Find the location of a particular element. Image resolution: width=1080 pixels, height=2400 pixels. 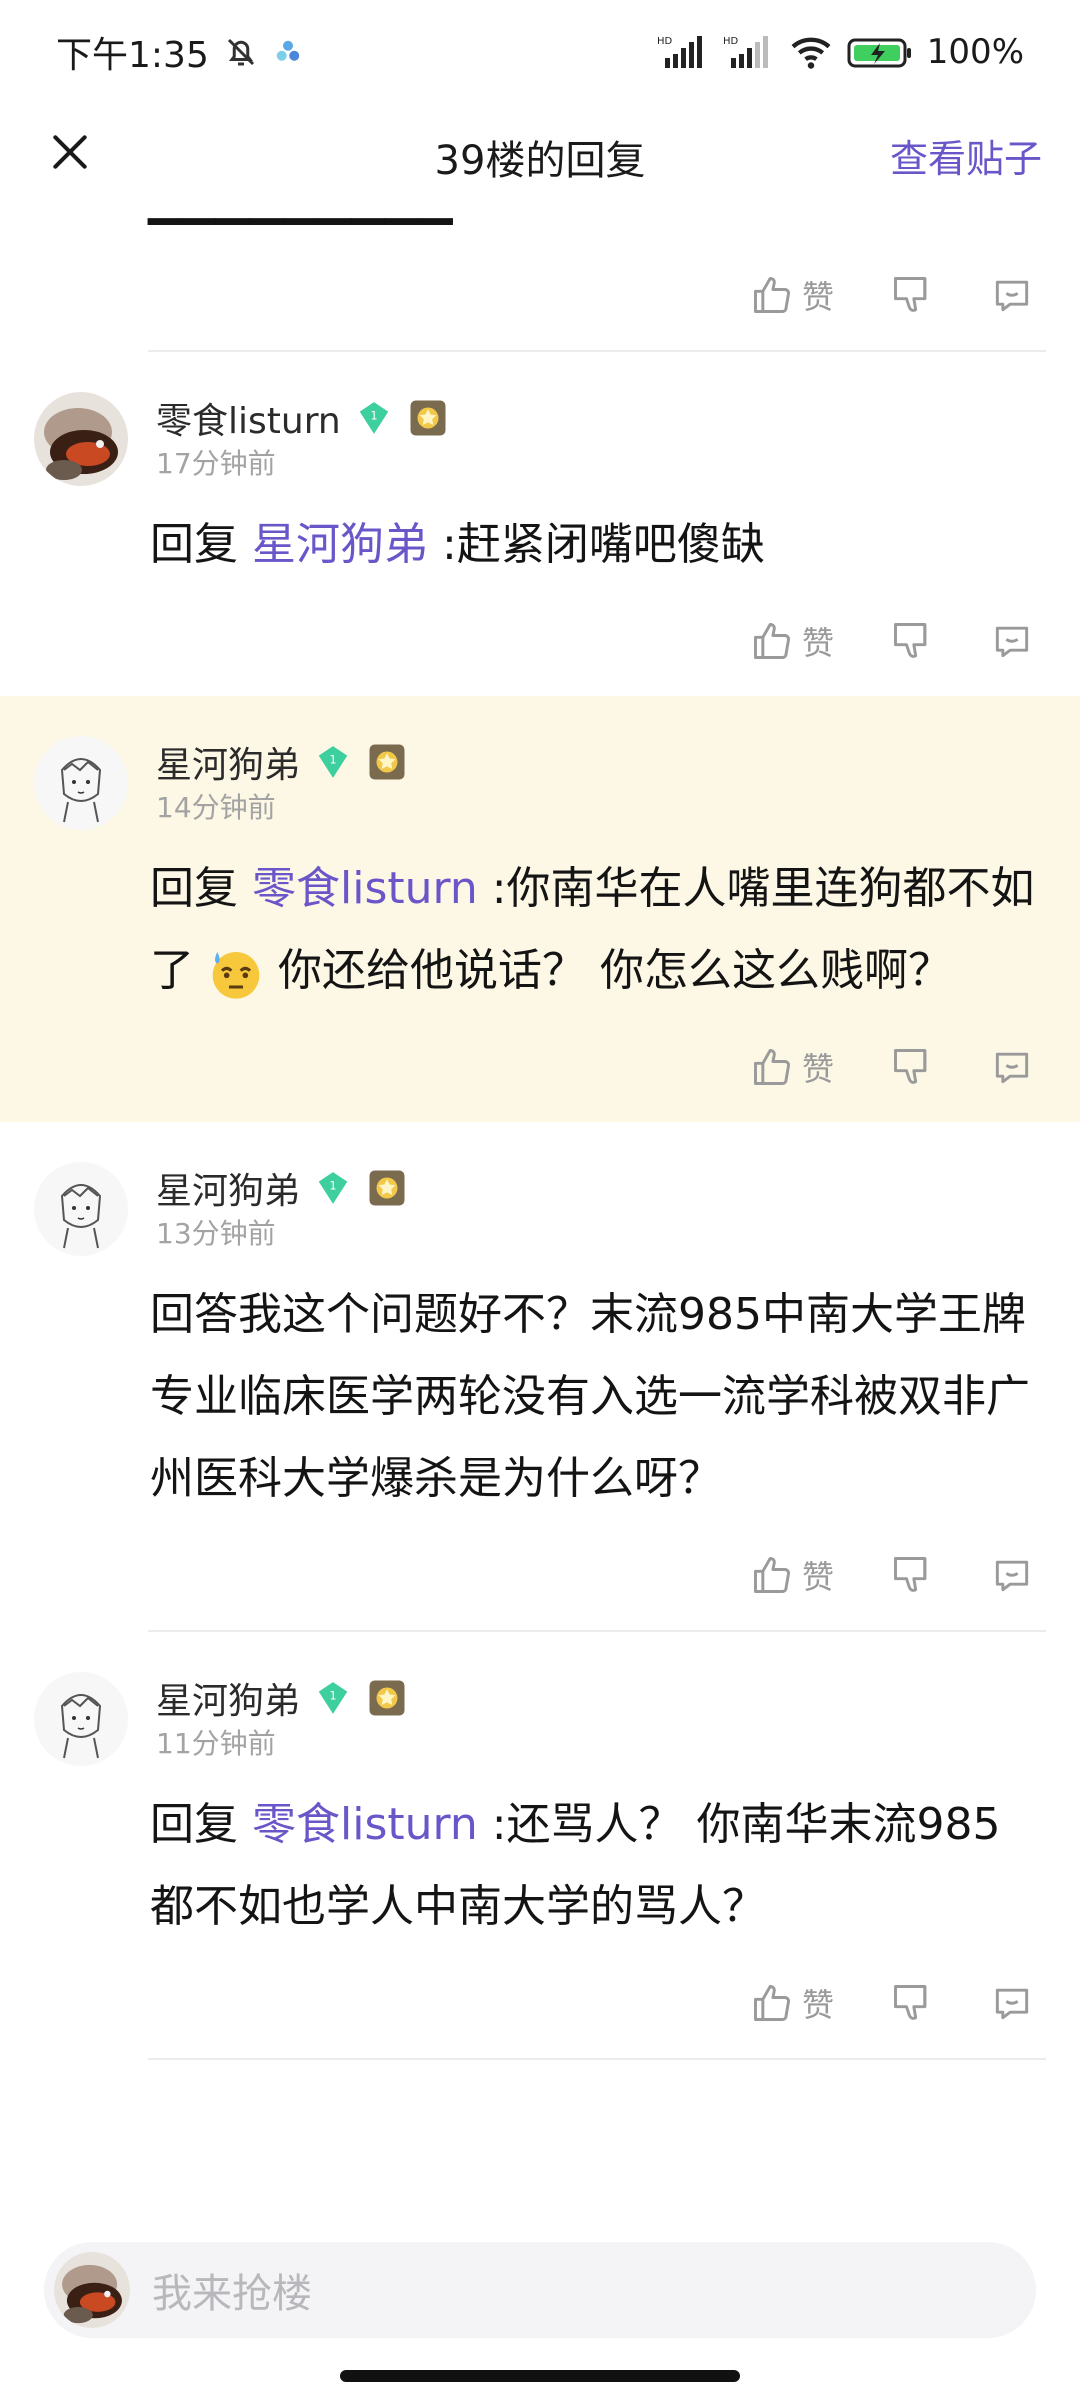

battery-percentage: 100% is located at coordinates (975, 52).